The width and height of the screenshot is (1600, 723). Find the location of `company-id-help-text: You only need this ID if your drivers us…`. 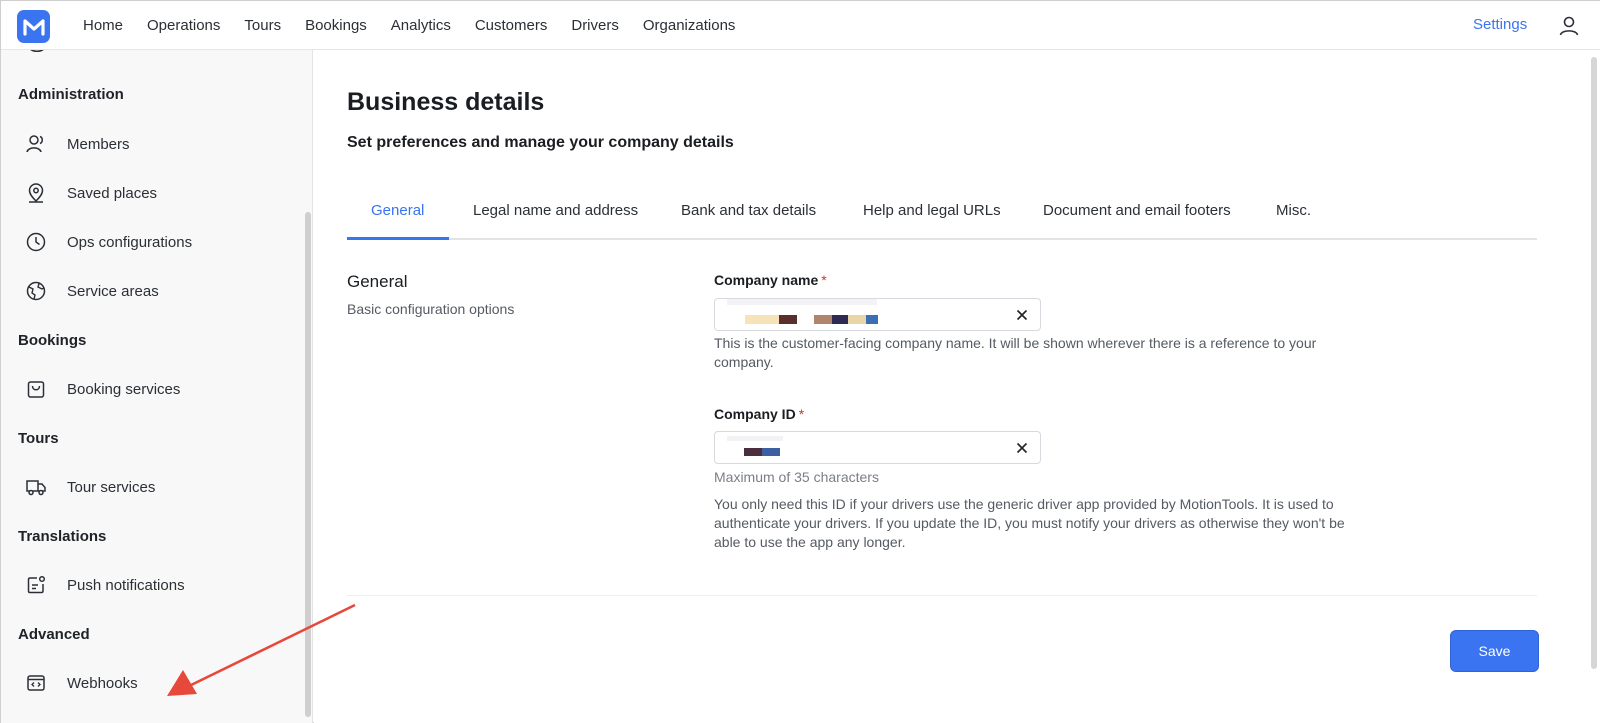

company-id-help-text: You only need this ID if your drivers us… is located at coordinates (1029, 523).